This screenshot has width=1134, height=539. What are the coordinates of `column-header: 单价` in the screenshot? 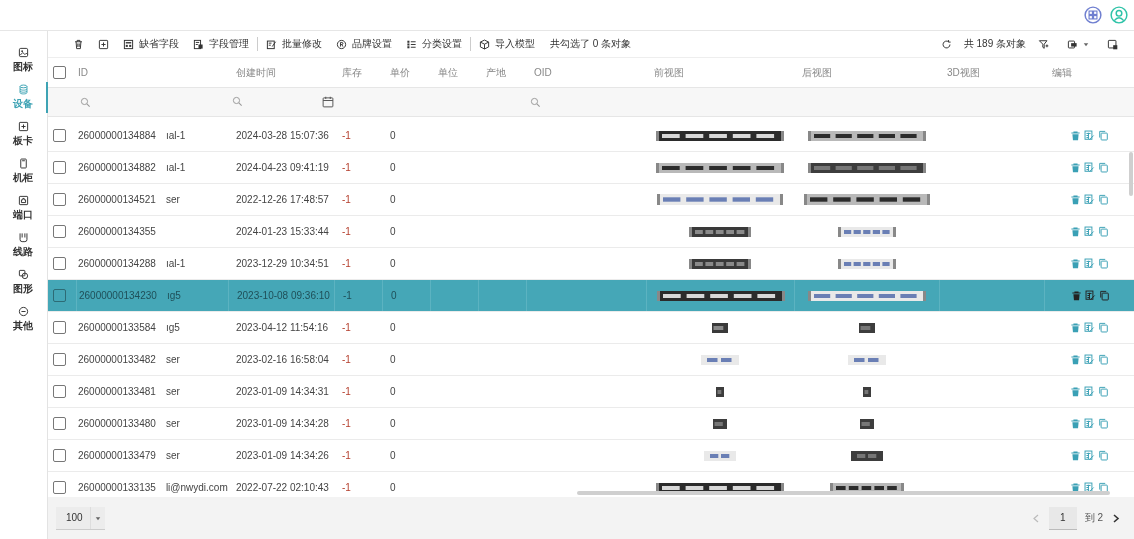 It's located at (406, 72).